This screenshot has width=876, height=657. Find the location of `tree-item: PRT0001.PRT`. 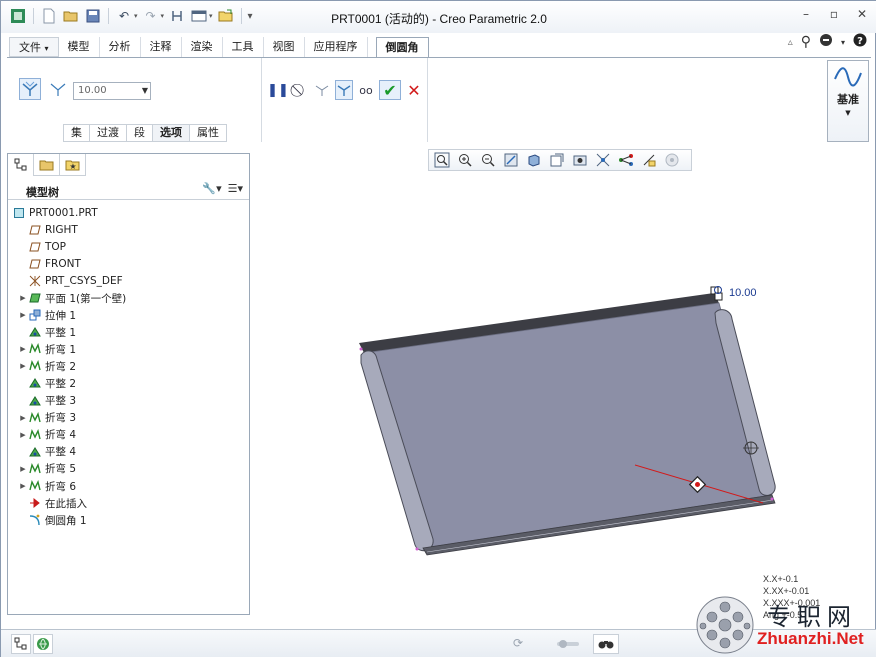

tree-item: PRT0001.PRT is located at coordinates (128, 212).